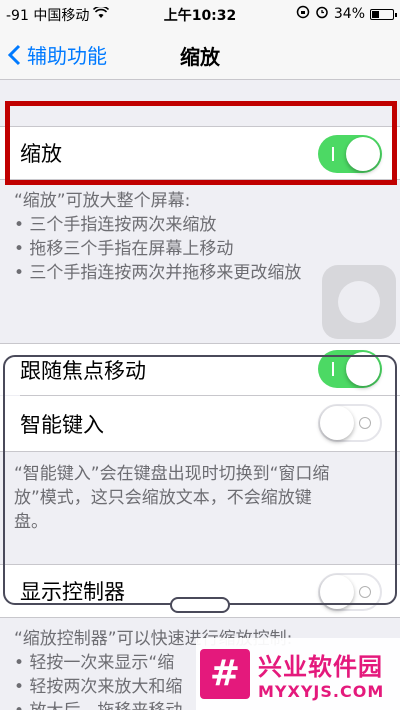 The image size is (400, 710). I want to click on page-title: 缩放, so click(200, 57).